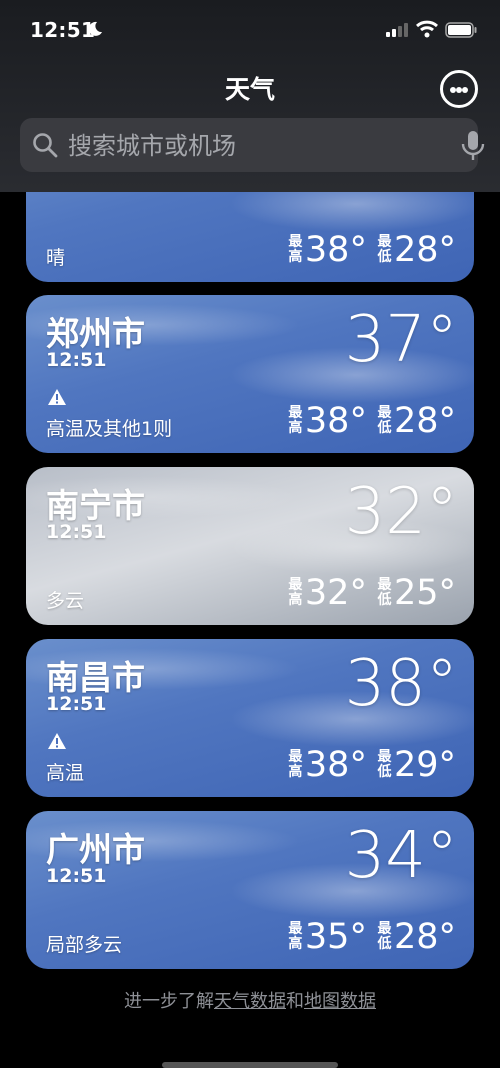  What do you see at coordinates (65, 601) in the screenshot?
I see `condition-text: 多云` at bounding box center [65, 601].